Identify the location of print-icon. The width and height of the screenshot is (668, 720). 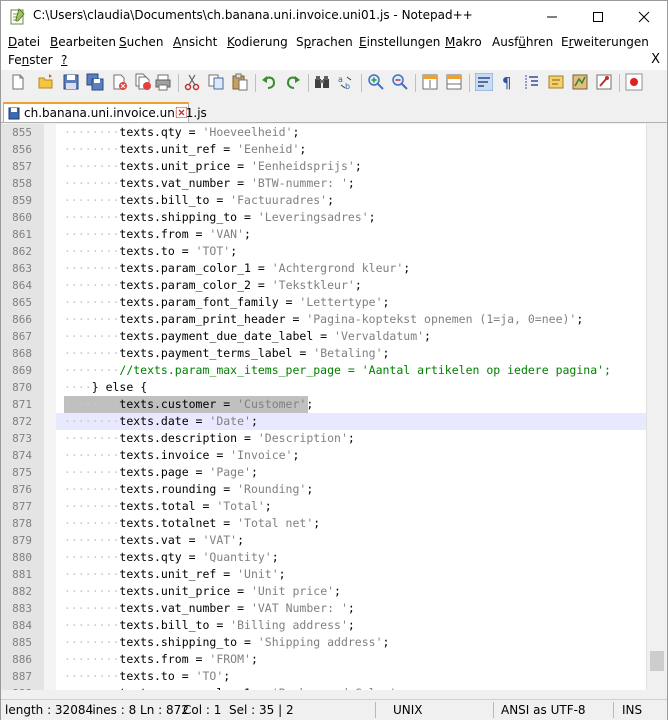
(163, 82).